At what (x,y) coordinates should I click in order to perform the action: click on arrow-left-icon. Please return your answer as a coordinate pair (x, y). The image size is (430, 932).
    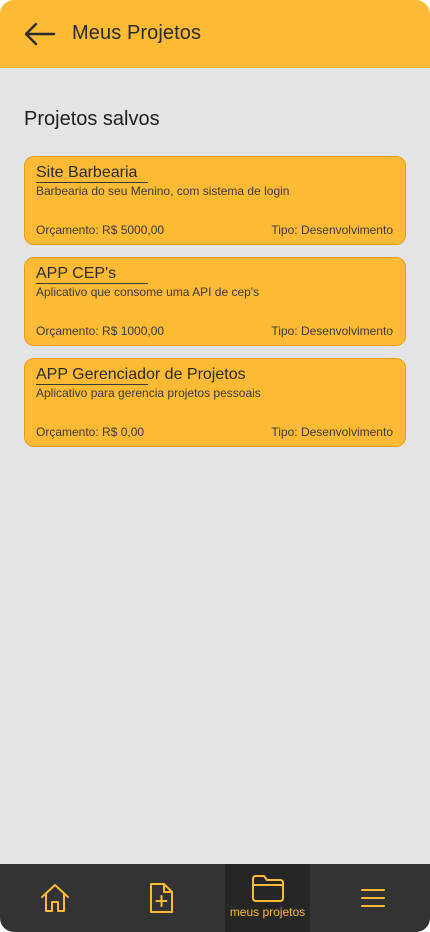
    Looking at the image, I should click on (40, 34).